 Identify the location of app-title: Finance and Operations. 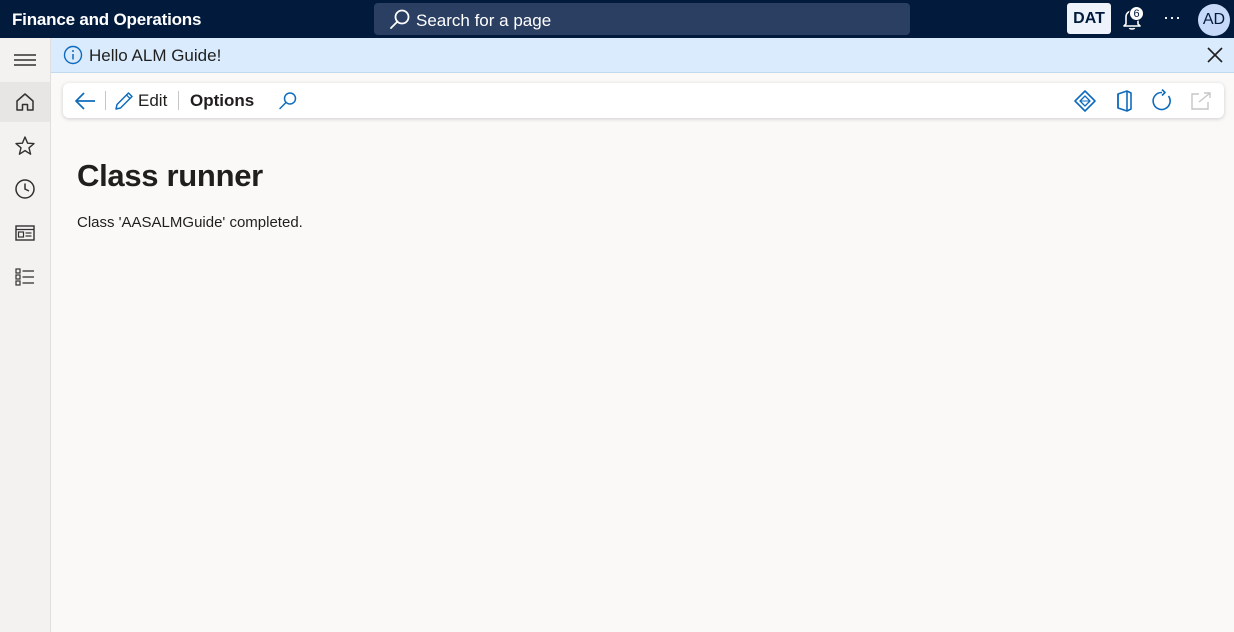
(106, 20).